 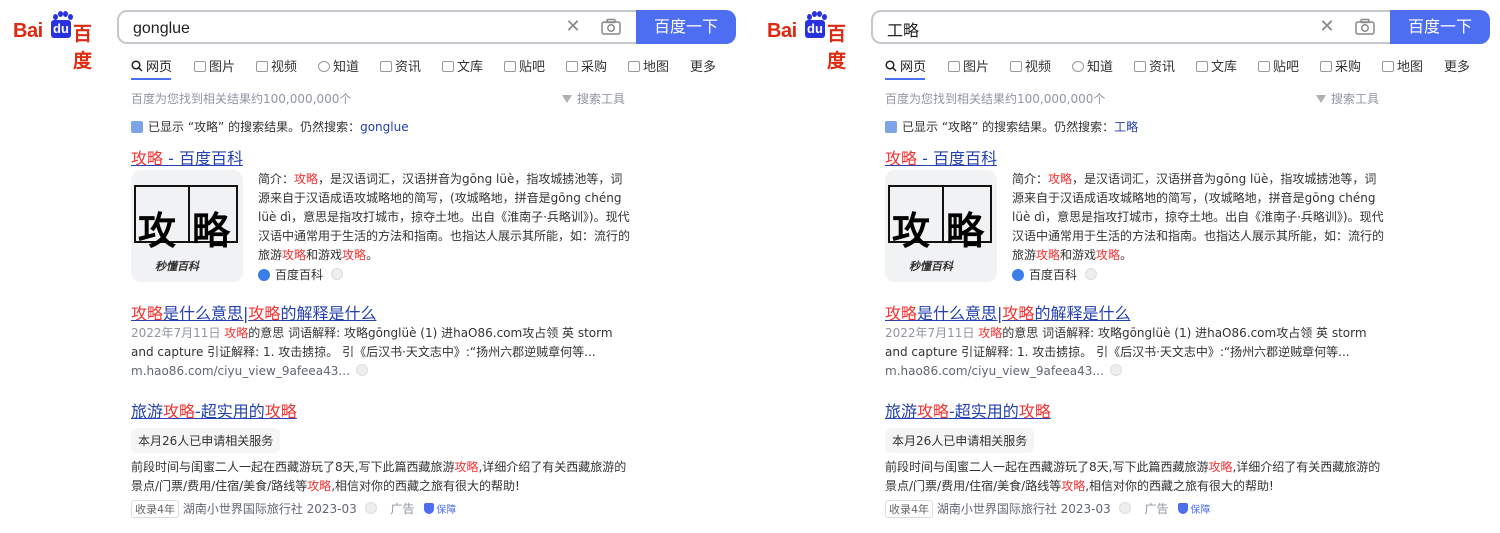 I want to click on abstract-part: 简介：, so click(x=276, y=179).